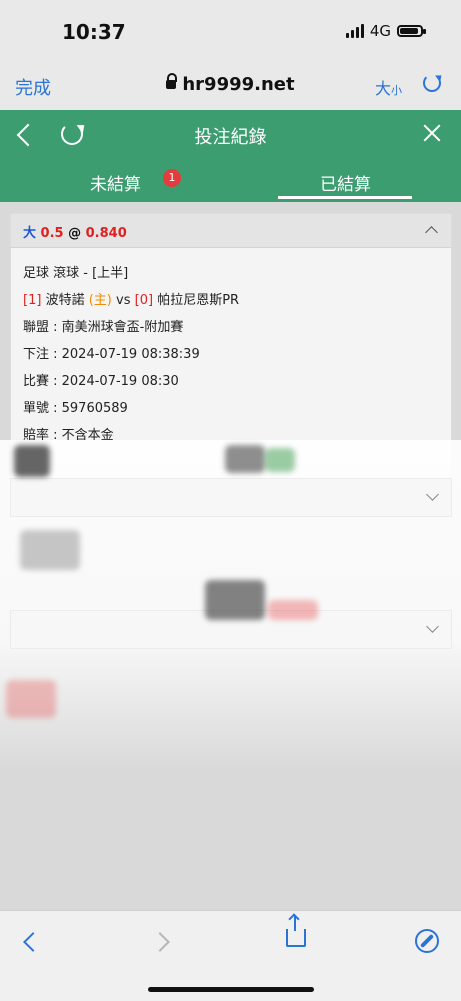 The image size is (461, 1001). I want to click on league-row: 聯盟 : 南美洲球會盃-附加賽, so click(103, 327).